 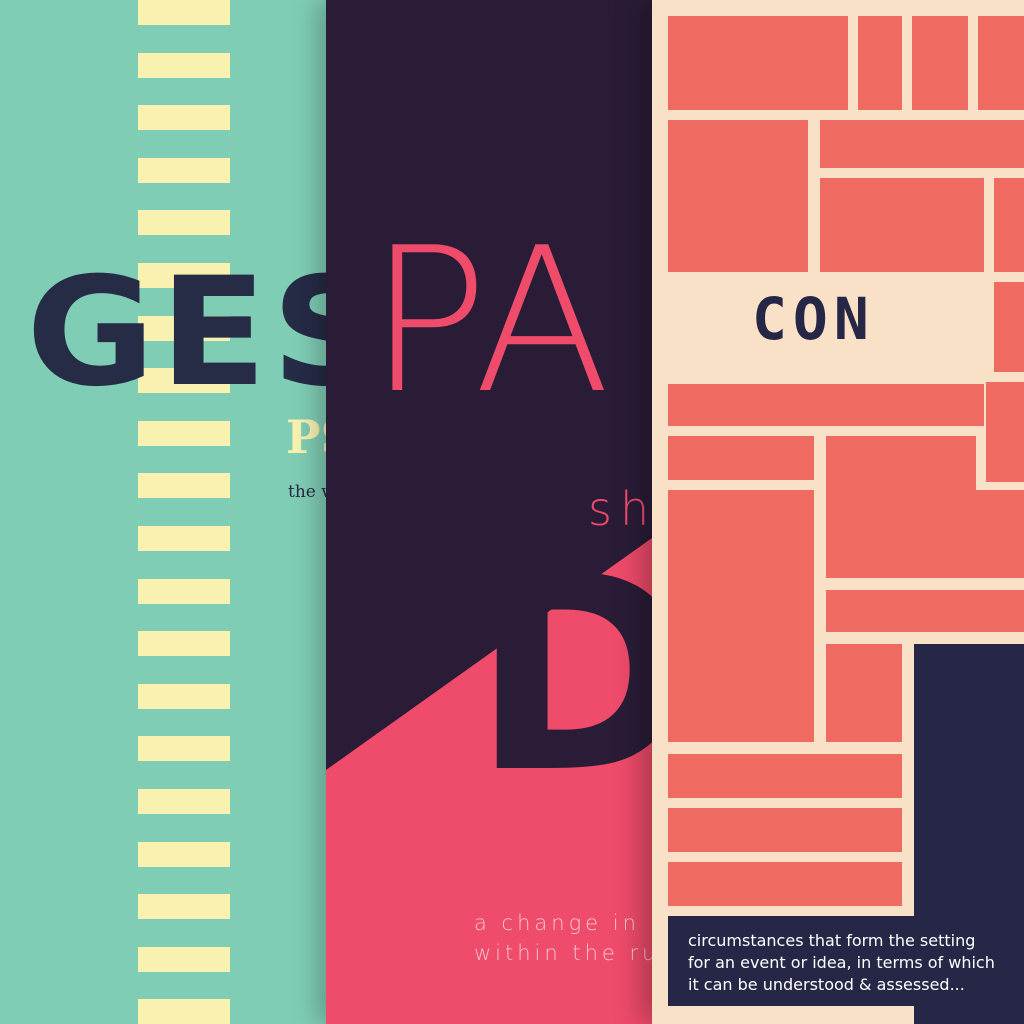 I want to click on poster-title: PA, so click(x=489, y=321).